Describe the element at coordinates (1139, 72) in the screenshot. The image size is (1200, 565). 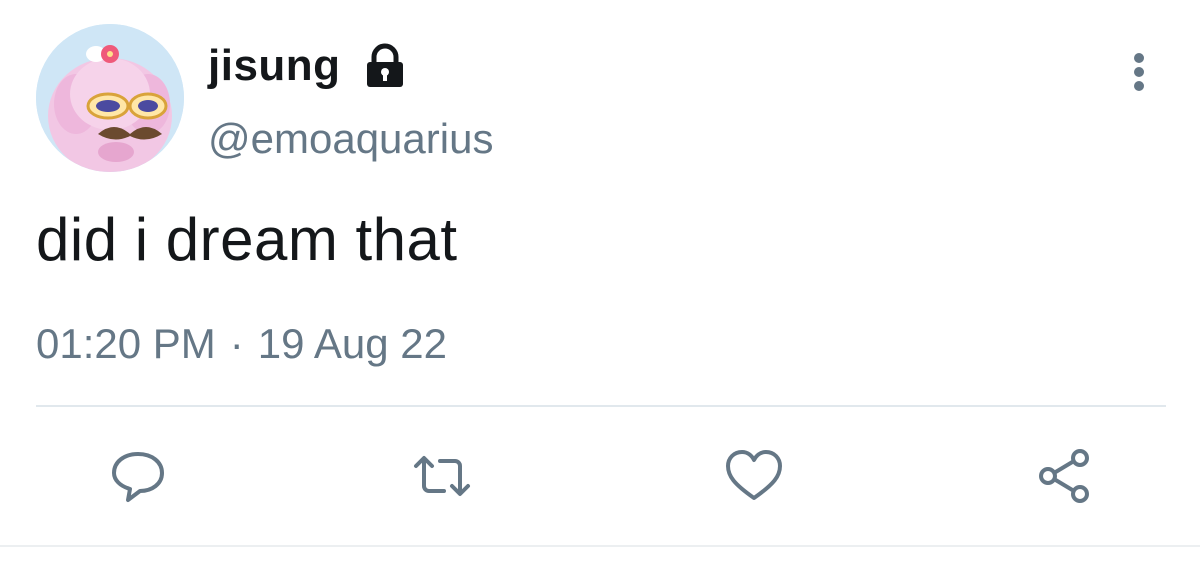
I see `more-vertical-icon` at that location.